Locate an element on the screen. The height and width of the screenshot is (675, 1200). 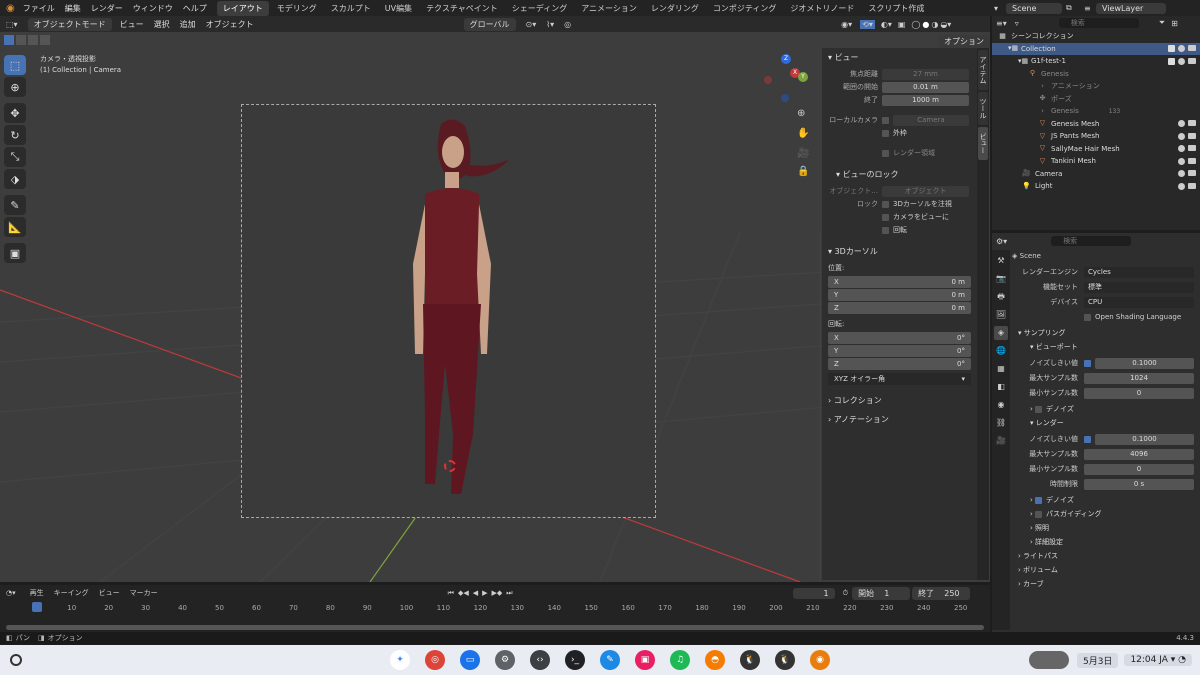
material-shading-icon: ◑ is located at coordinates (934, 24).